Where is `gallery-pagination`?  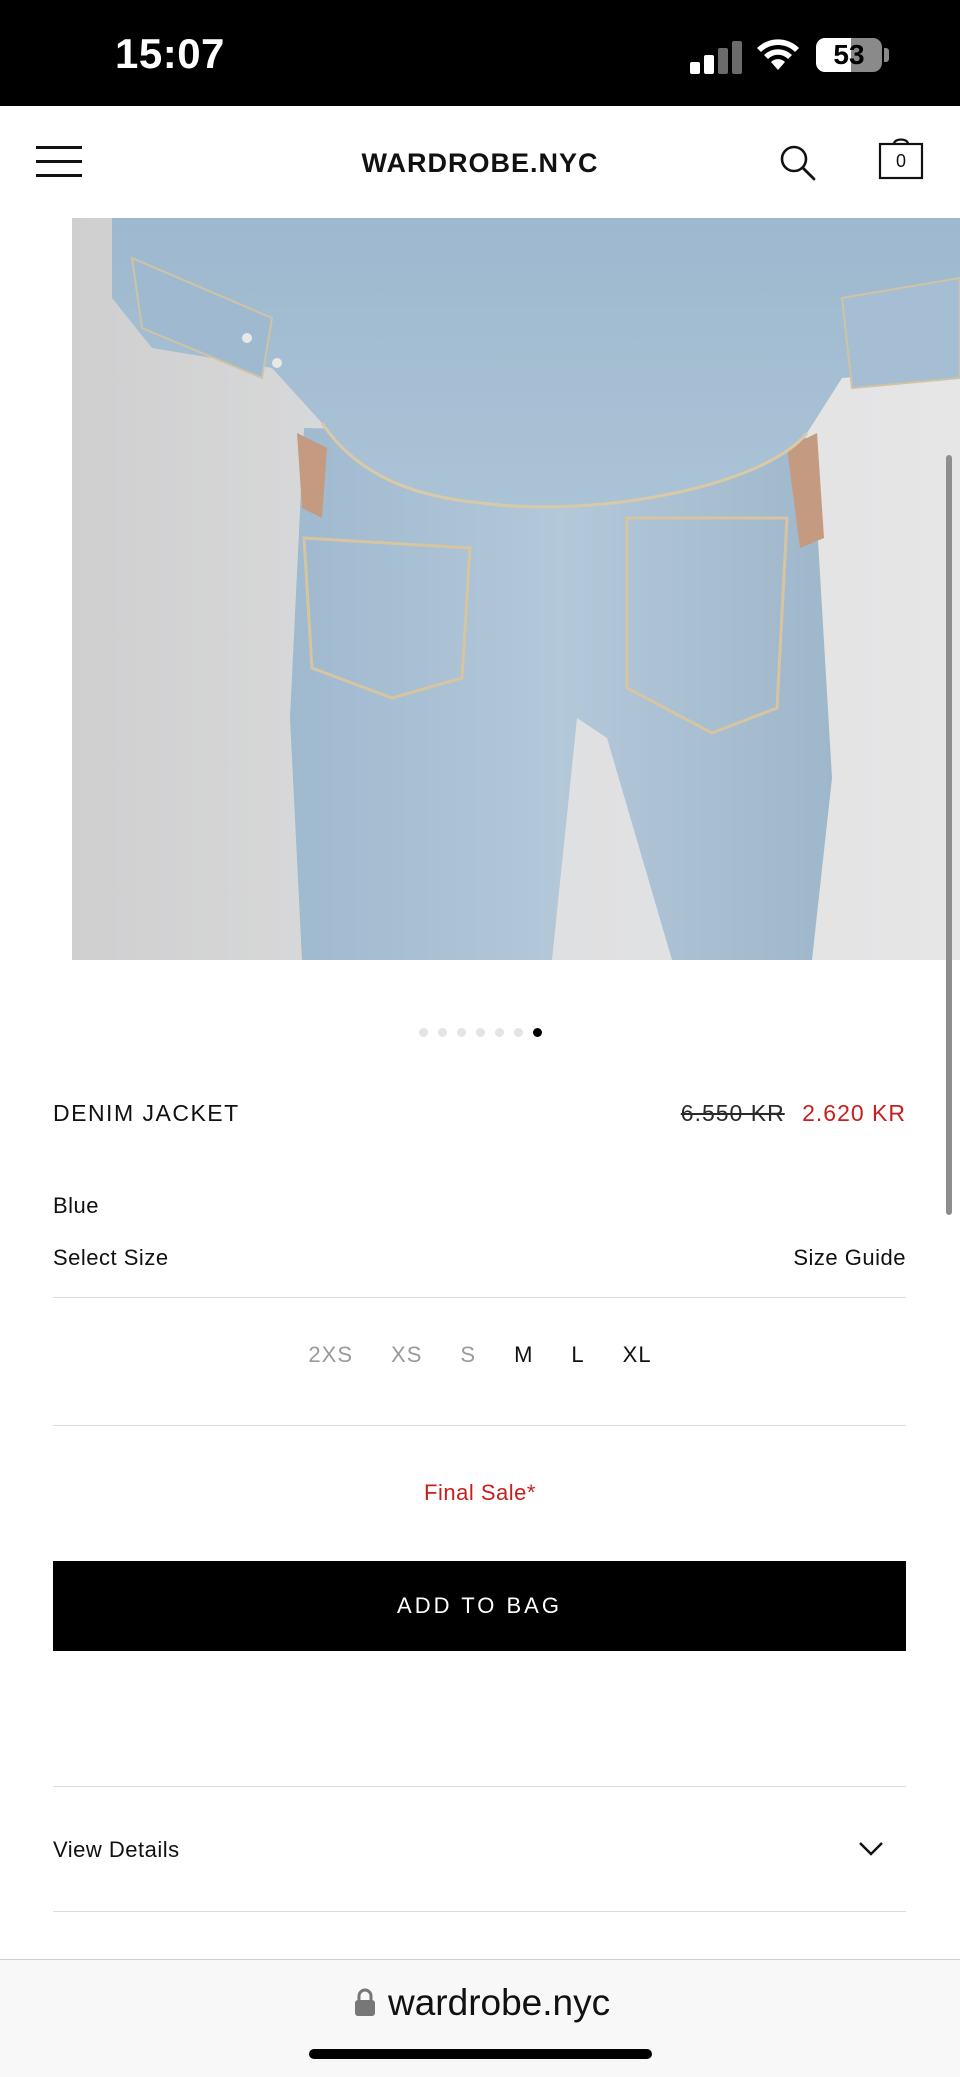 gallery-pagination is located at coordinates (480, 1032).